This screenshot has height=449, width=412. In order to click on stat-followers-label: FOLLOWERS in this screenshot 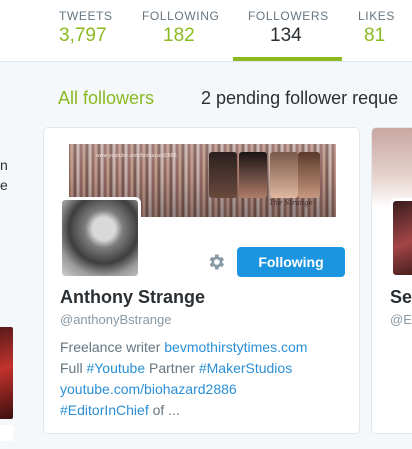, I will do `click(288, 16)`.